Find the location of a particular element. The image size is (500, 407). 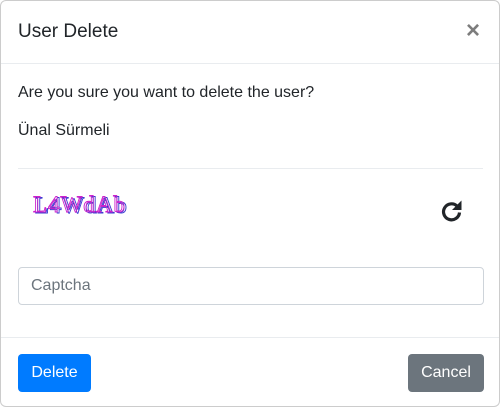

refresh-captcha-button is located at coordinates (452, 212).